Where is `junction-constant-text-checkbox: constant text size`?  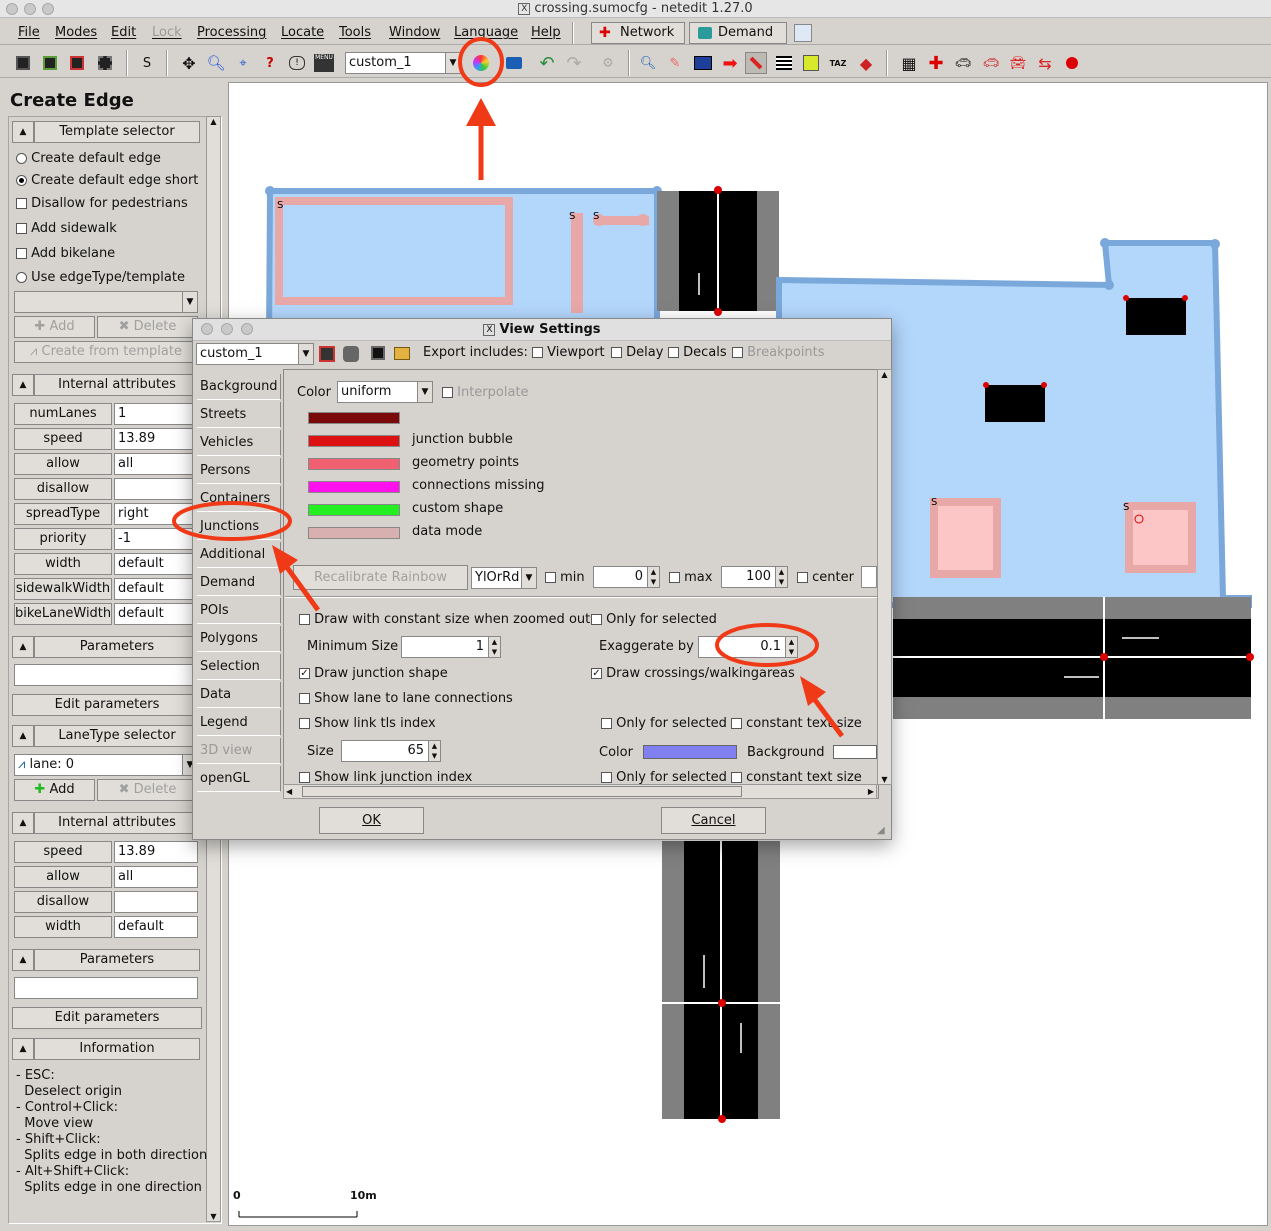 junction-constant-text-checkbox: constant text size is located at coordinates (796, 777).